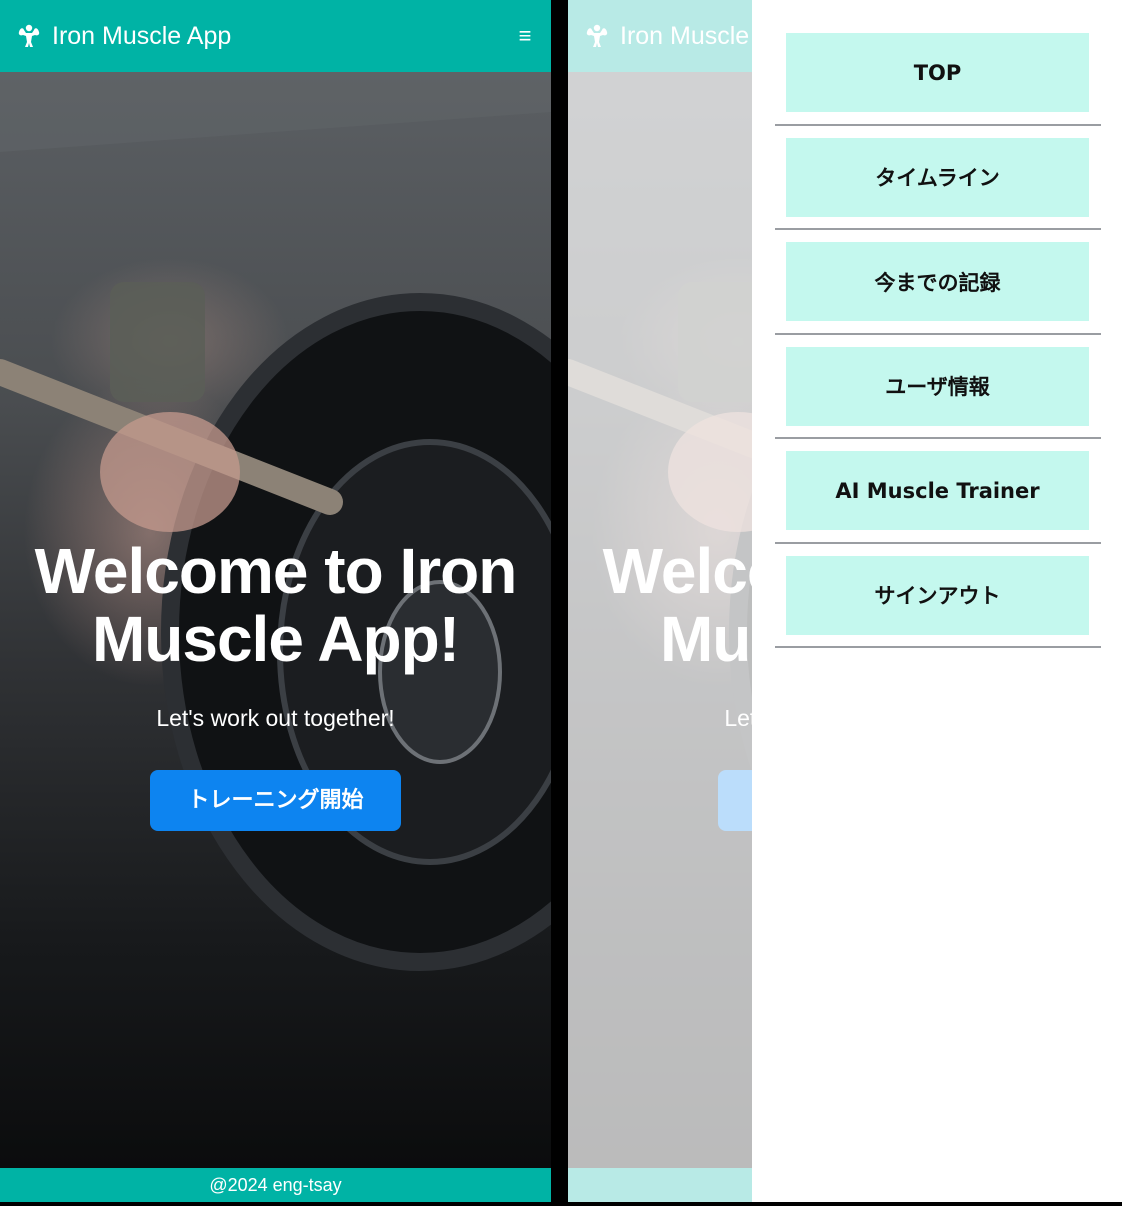 This screenshot has width=1122, height=1206. I want to click on start-training-button: トレーニング開始, so click(275, 800).